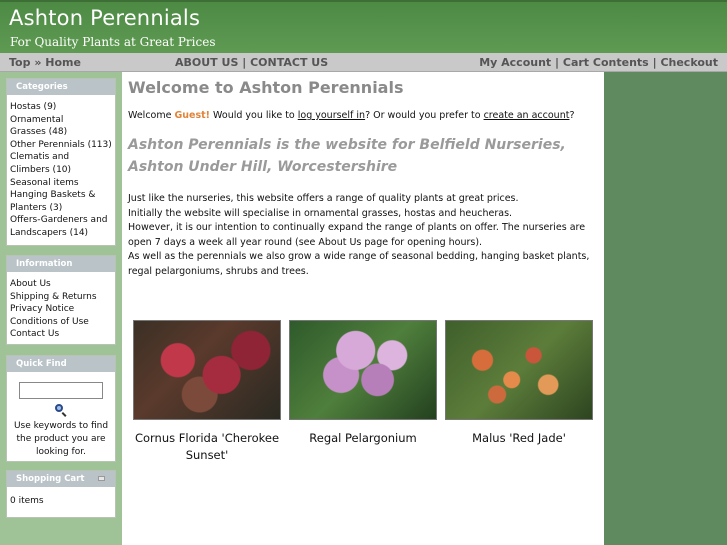 This screenshot has width=727, height=545. Describe the element at coordinates (61, 87) in the screenshot. I see `categories-box-title: Categories` at that location.